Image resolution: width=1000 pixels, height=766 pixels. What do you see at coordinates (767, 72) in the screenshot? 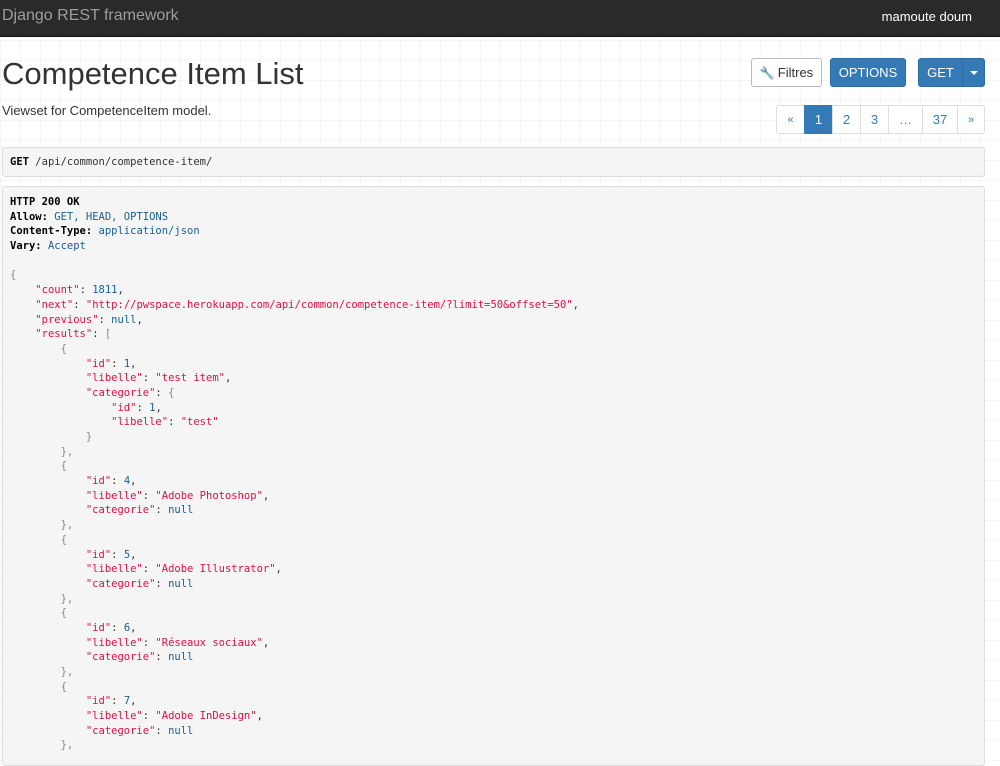
I see `wrench-icon: 🔧` at bounding box center [767, 72].